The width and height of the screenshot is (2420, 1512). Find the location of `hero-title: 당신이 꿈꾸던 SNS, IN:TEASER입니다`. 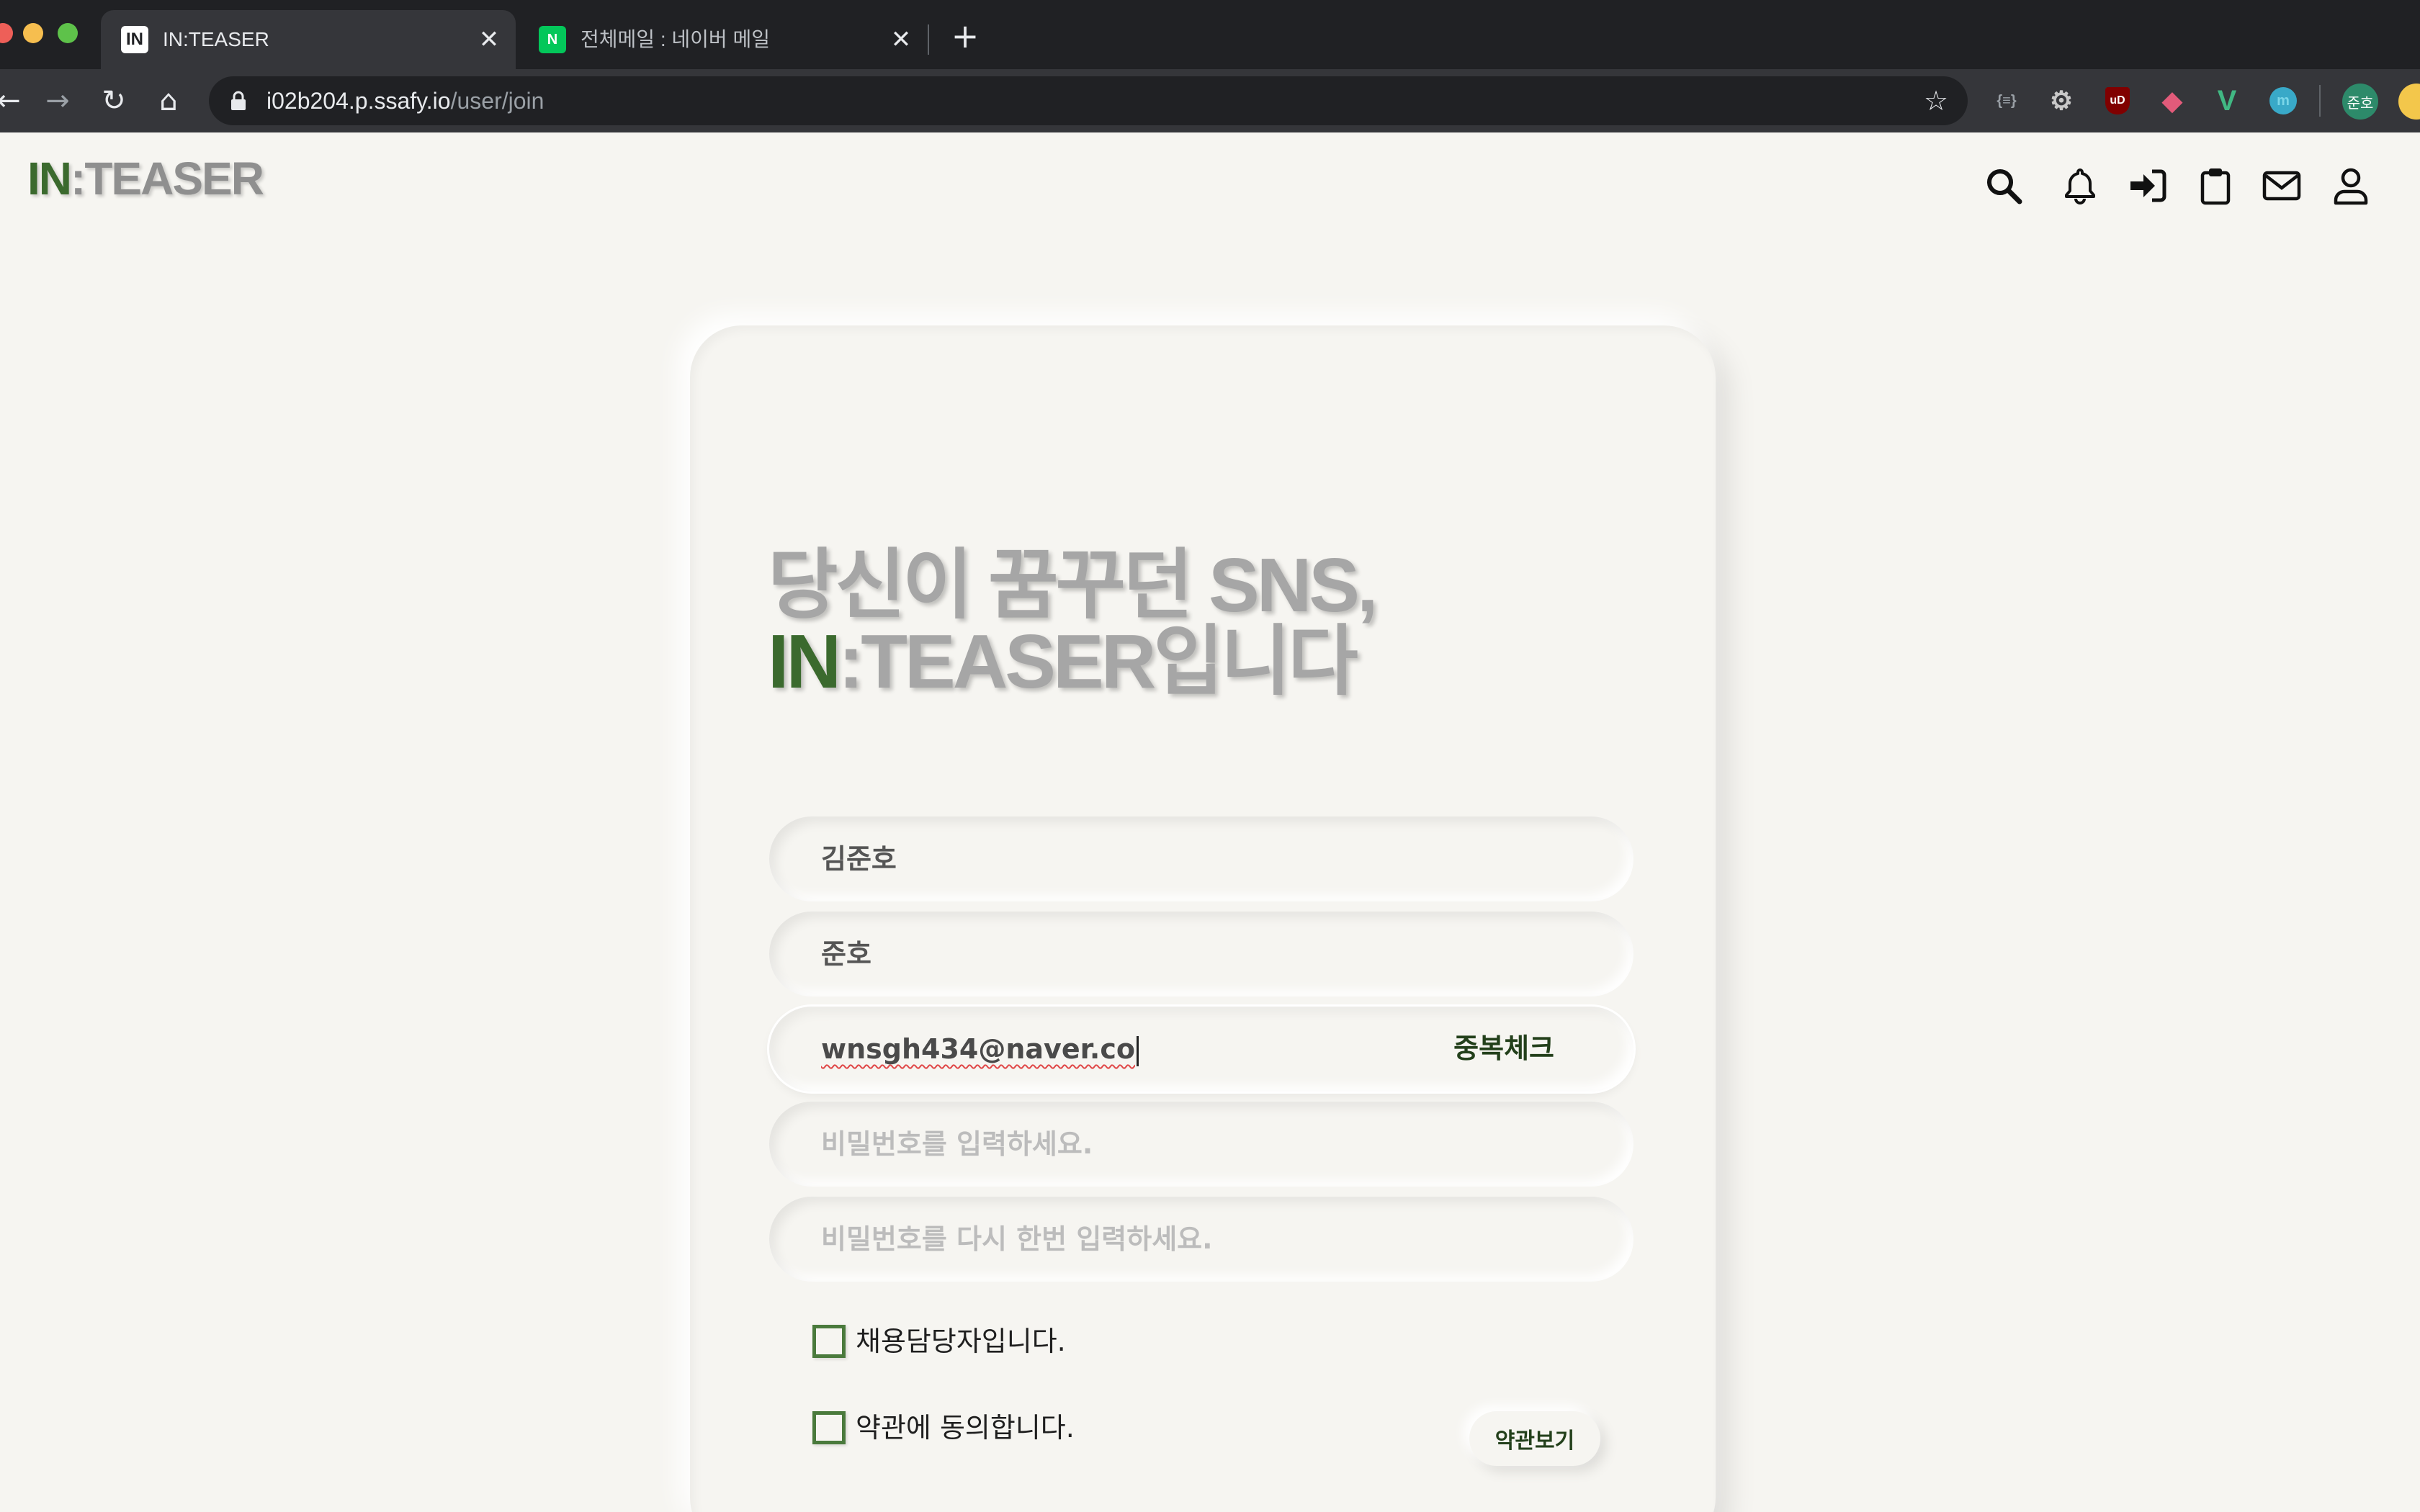

hero-title: 당신이 꿈꾸던 SNS, IN:TEASER입니다 is located at coordinates (1073, 623).